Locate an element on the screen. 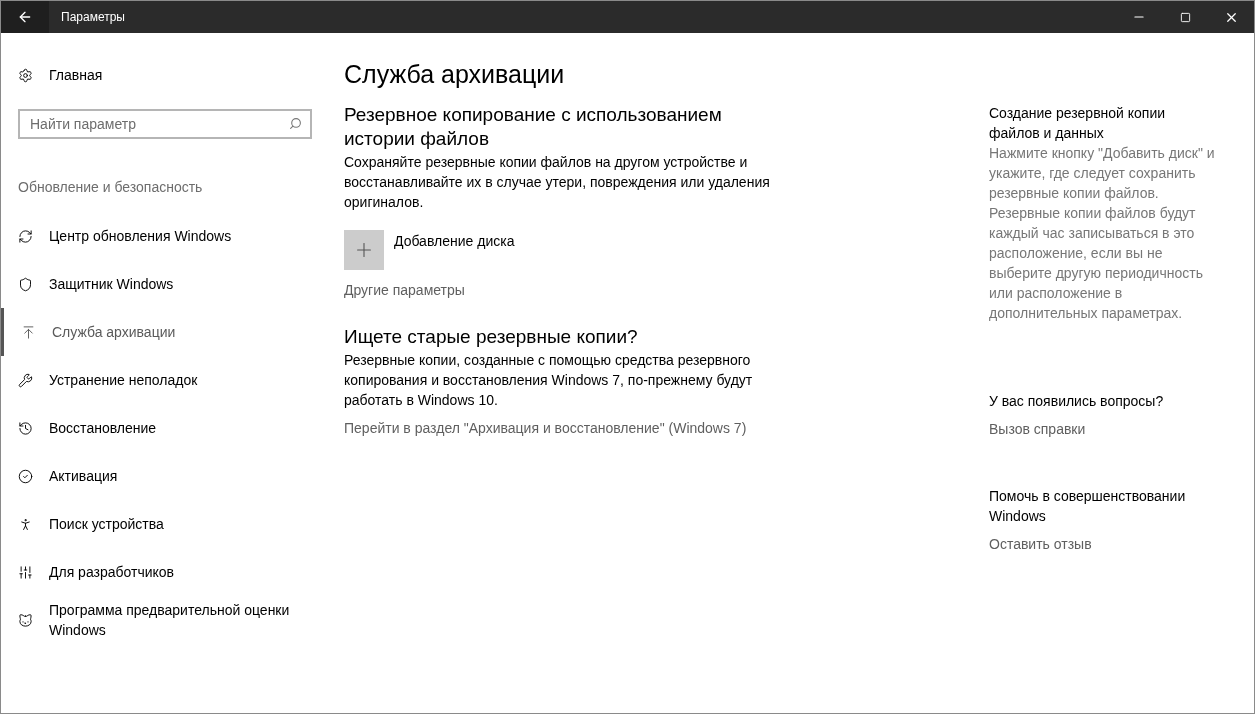  shield-icon is located at coordinates (25, 284).